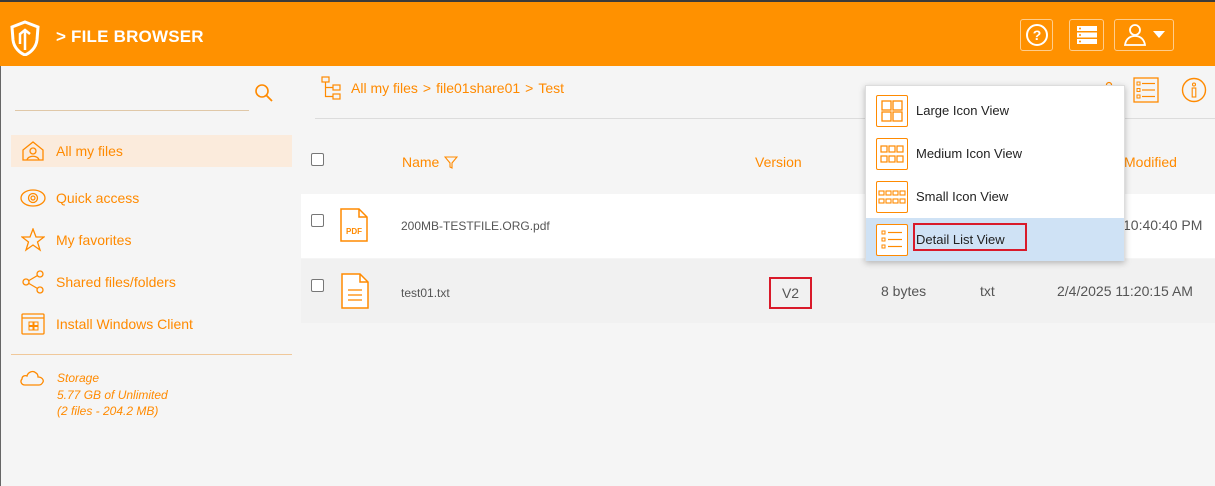 Image resolution: width=1215 pixels, height=486 pixels. I want to click on menu-item-large-icon-view: Large Icon View, so click(995, 110).